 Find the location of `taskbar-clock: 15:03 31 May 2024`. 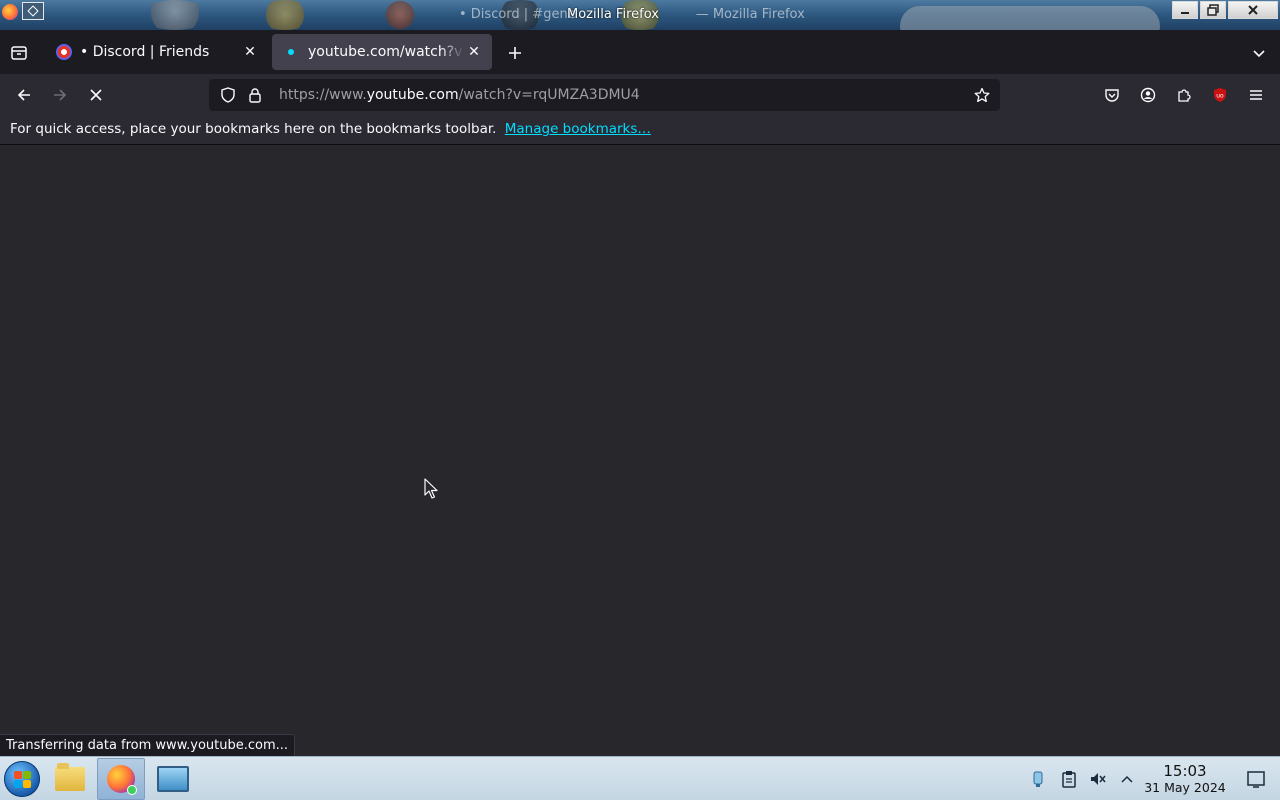

taskbar-clock: 15:03 31 May 2024 is located at coordinates (1185, 779).